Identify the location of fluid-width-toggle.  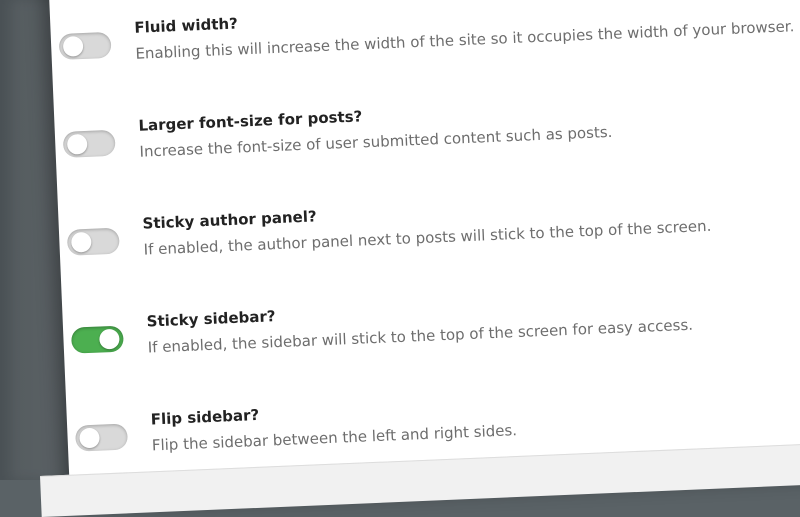
(85, 45).